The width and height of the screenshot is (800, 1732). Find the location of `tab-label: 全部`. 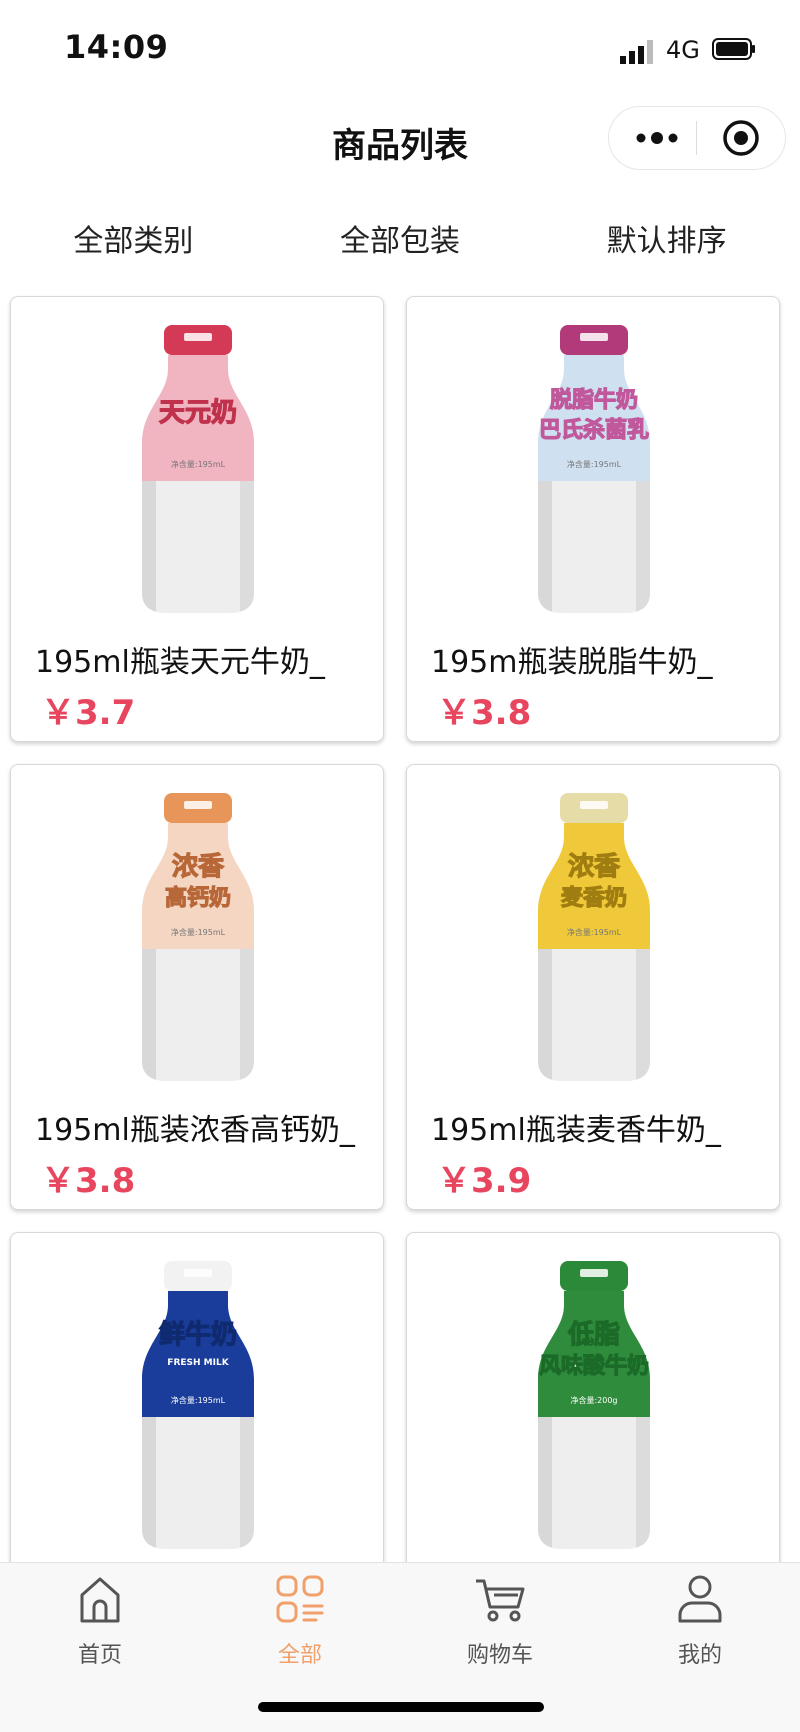

tab-label: 全部 is located at coordinates (299, 1655).